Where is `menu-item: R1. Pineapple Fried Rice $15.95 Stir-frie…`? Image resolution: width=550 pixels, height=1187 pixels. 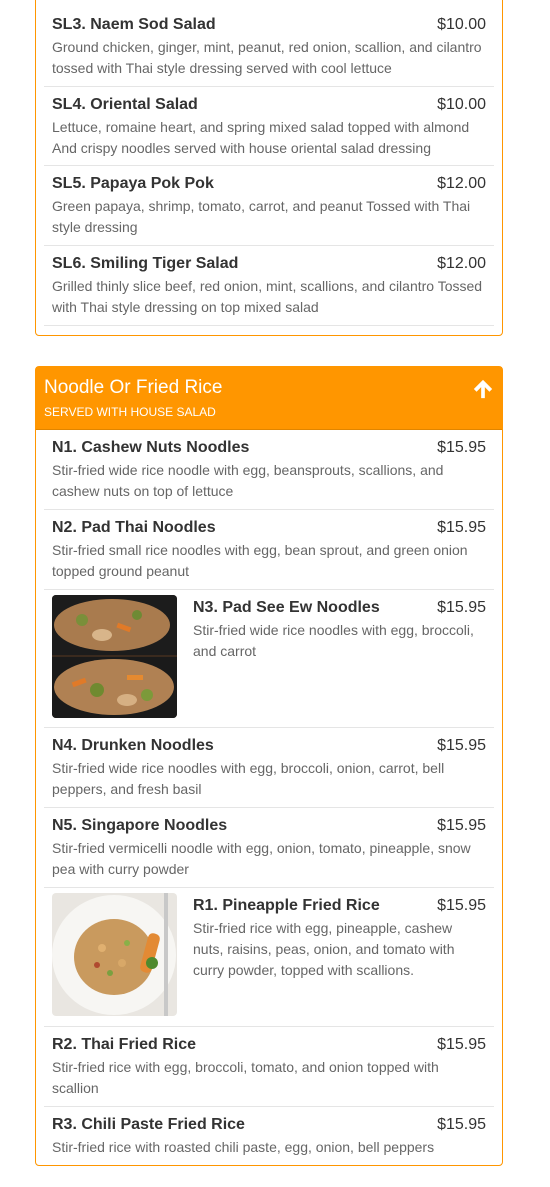 menu-item: R1. Pineapple Fried Rice $15.95 Stir-frie… is located at coordinates (269, 957).